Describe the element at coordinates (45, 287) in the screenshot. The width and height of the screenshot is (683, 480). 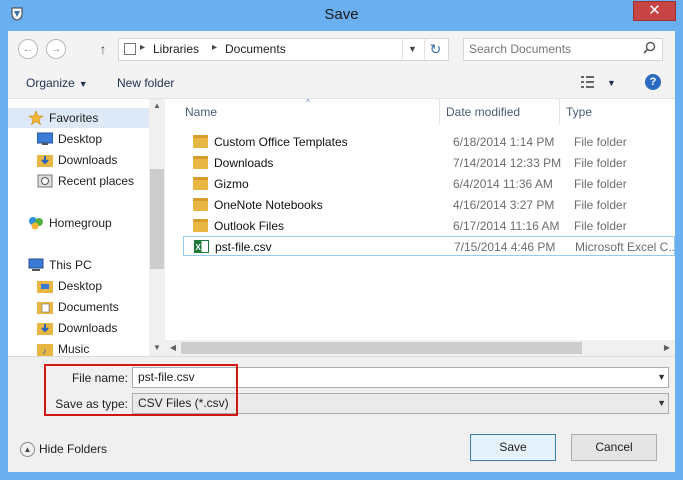
I see `desktop-folder-icon` at that location.